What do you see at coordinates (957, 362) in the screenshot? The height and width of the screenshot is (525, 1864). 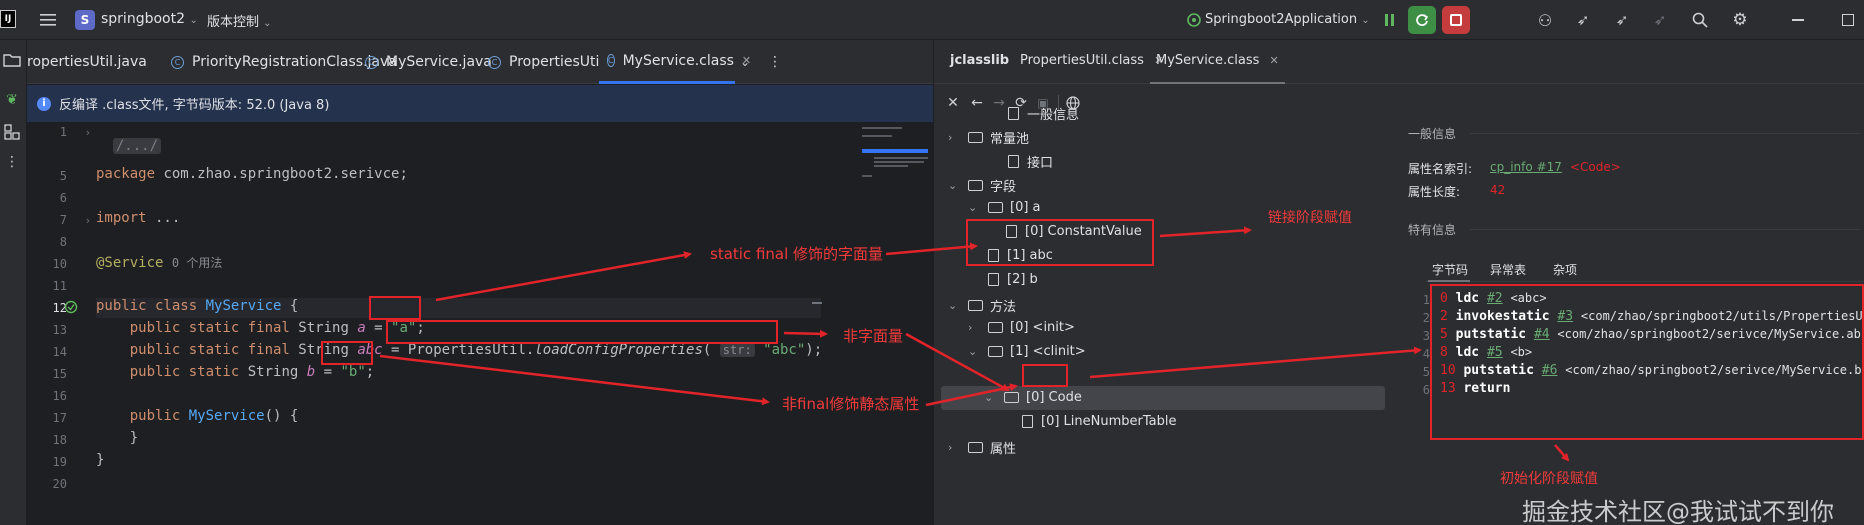 I see `arrow-nonliteral-to-clinit` at bounding box center [957, 362].